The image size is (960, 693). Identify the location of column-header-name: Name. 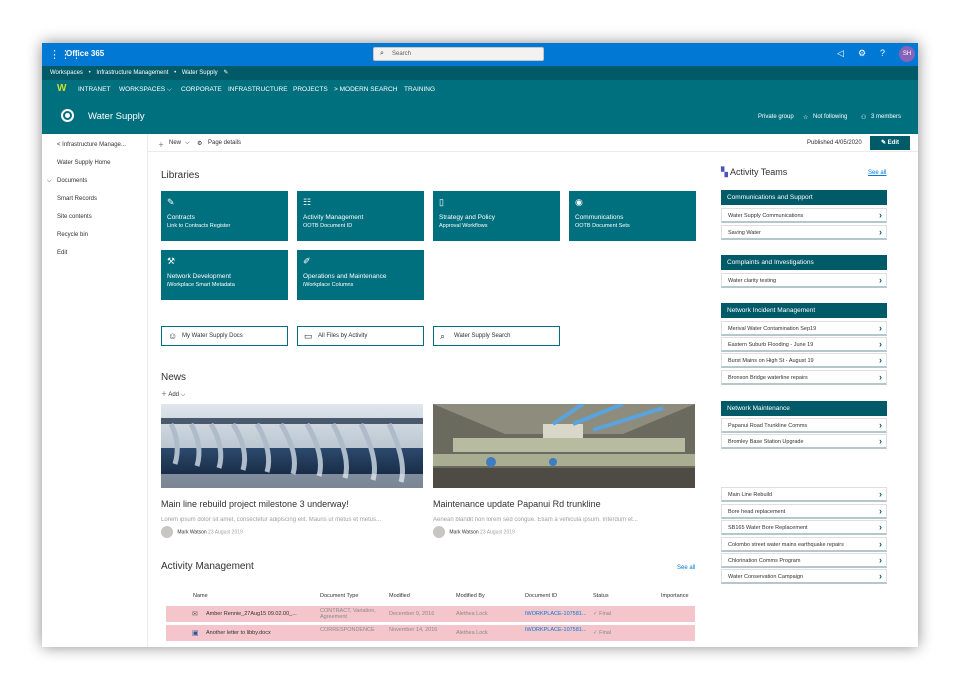
(200, 596).